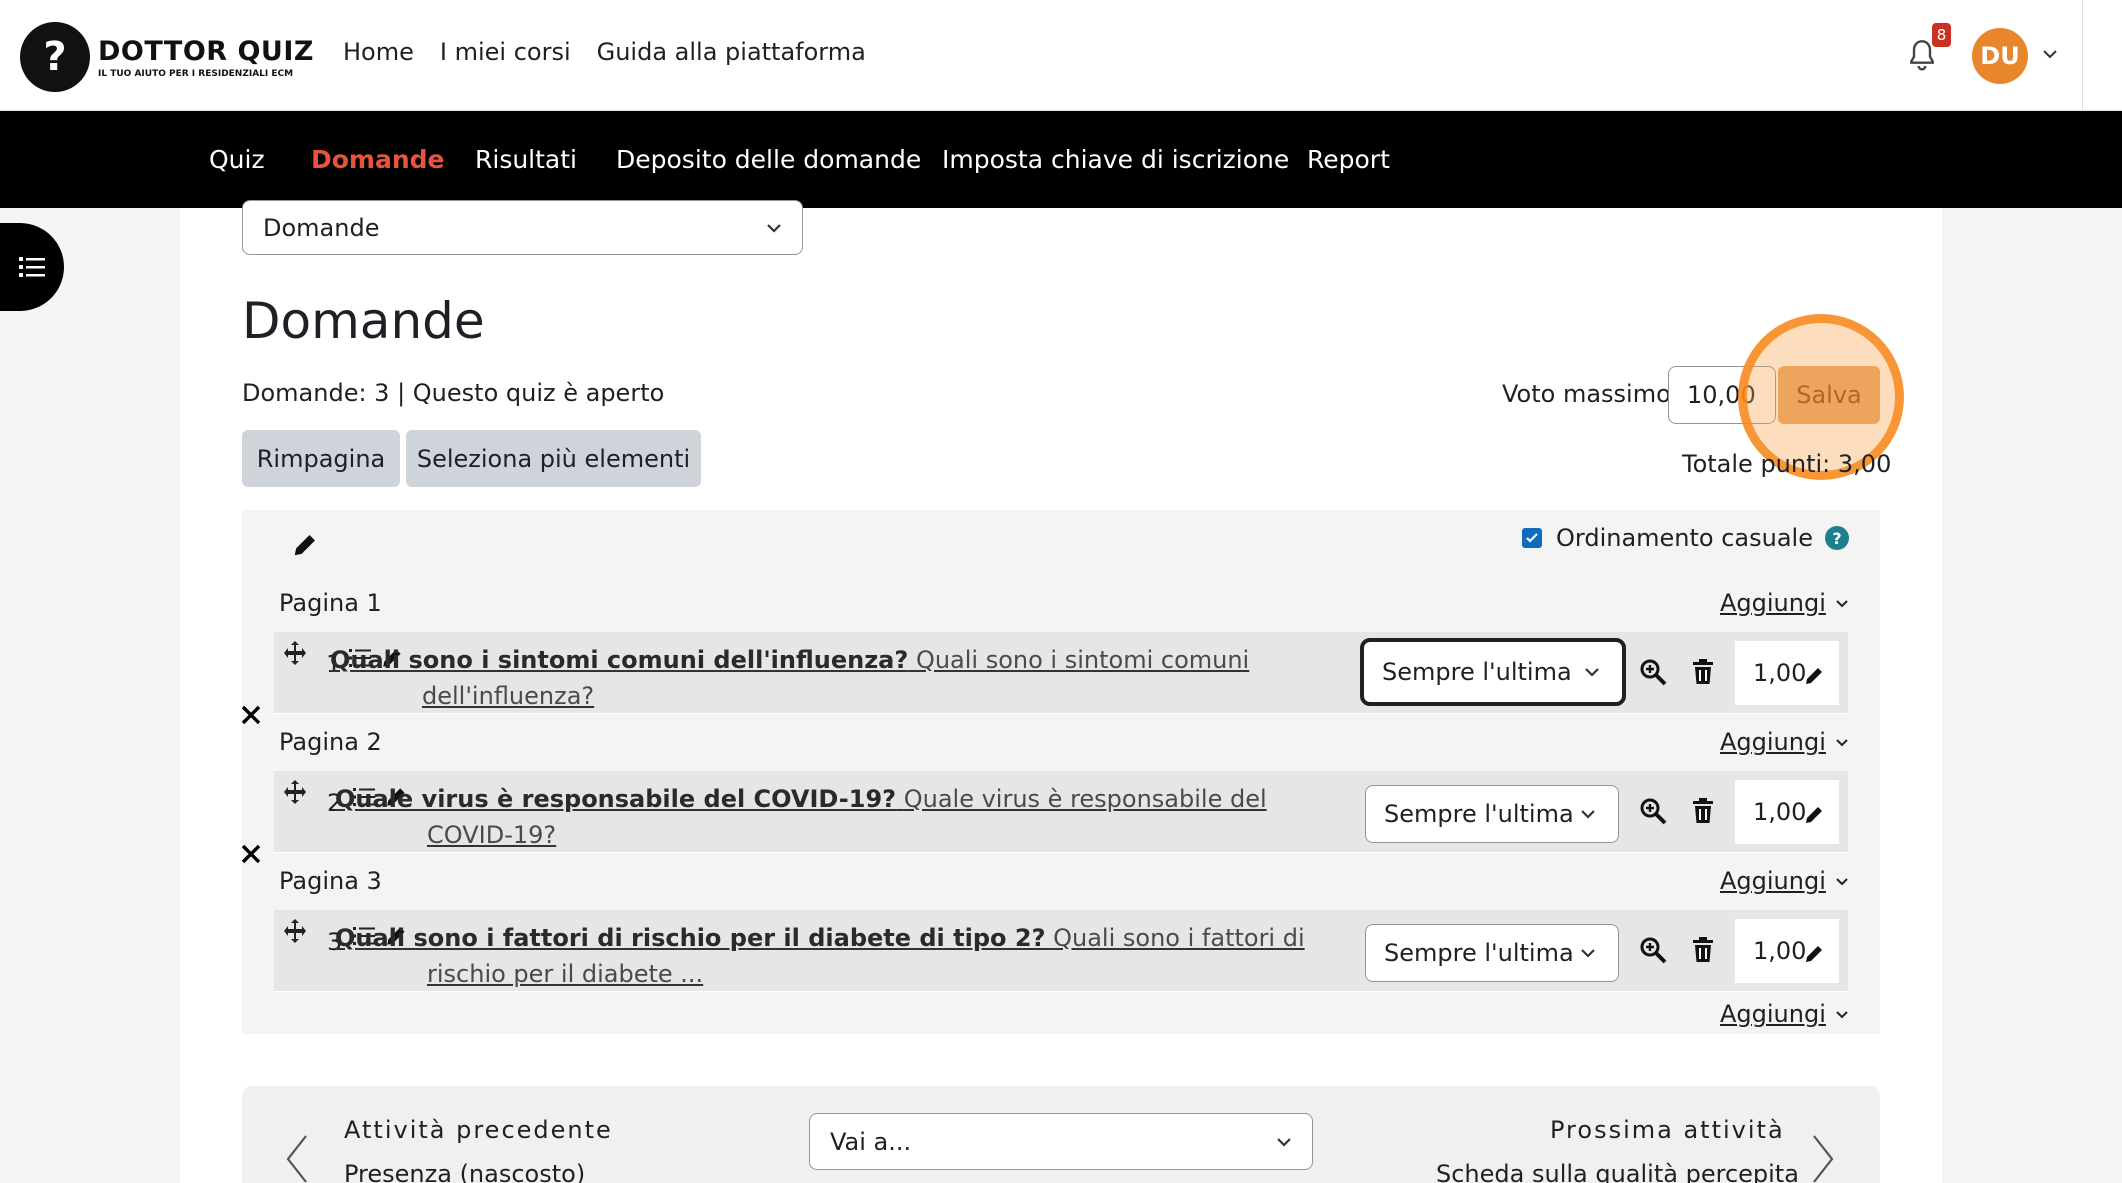  I want to click on tab-questions: Domande, so click(384, 159).